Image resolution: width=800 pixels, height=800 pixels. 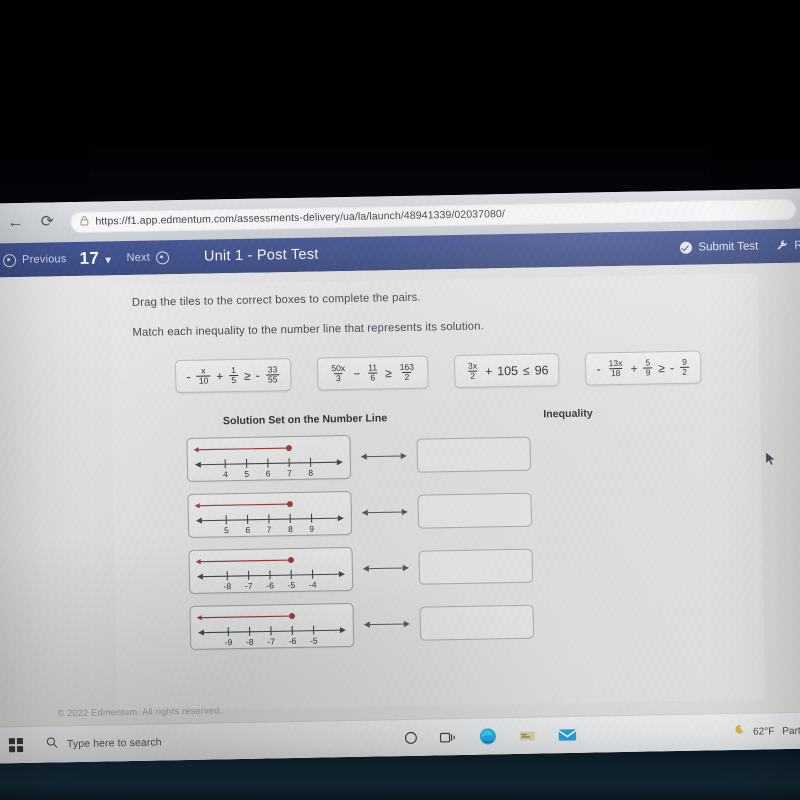 I want to click on start-button, so click(x=18, y=745).